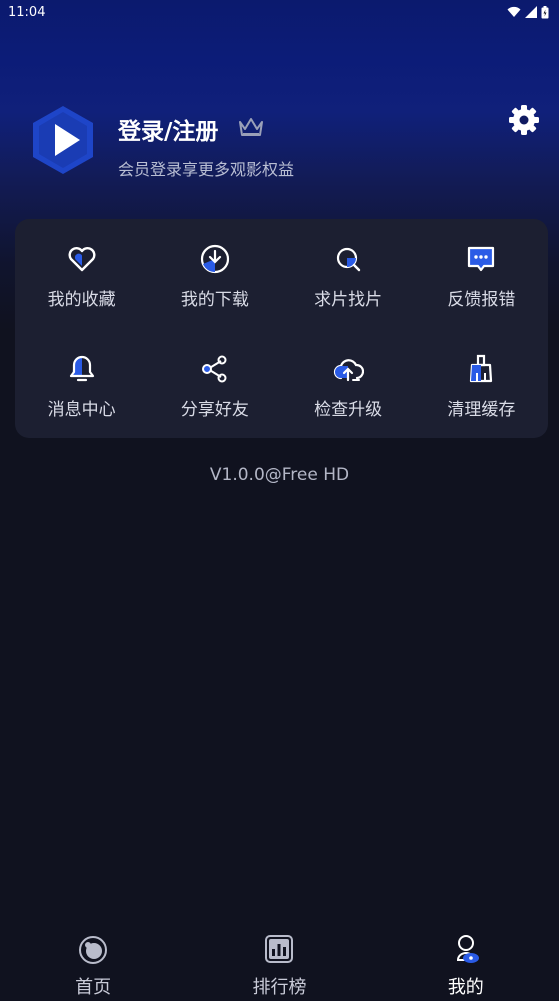 The width and height of the screenshot is (559, 1001). I want to click on gear-icon, so click(524, 120).